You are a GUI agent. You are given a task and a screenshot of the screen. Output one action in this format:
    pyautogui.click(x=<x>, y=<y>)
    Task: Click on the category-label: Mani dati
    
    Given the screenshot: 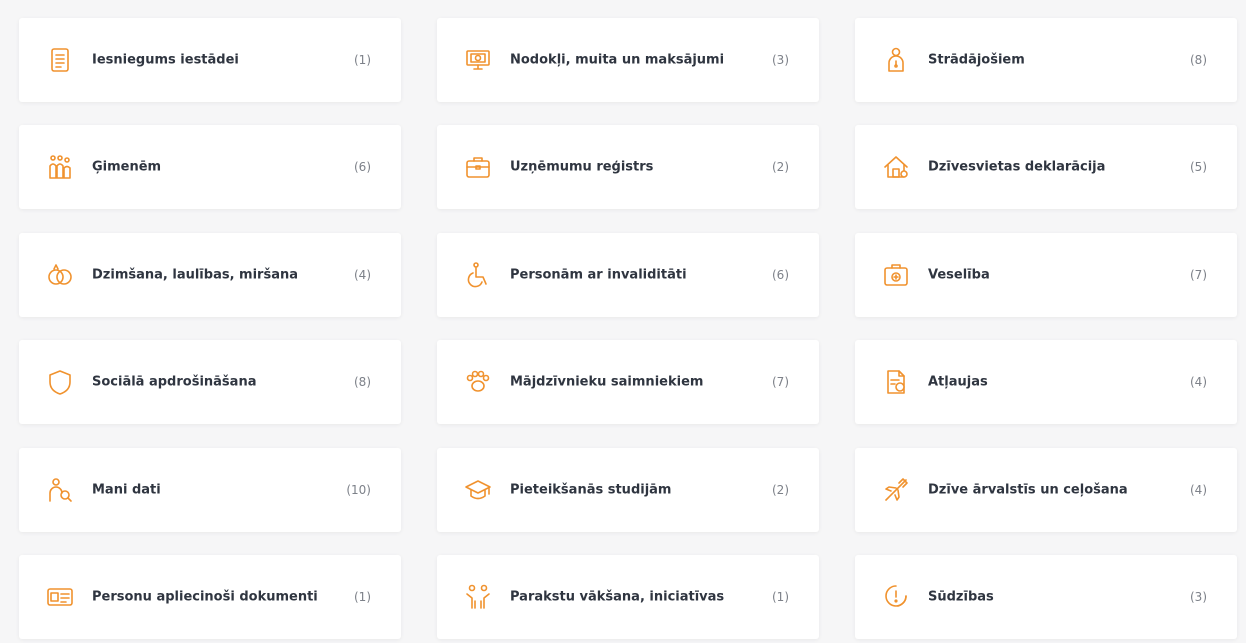 What is the action you would take?
    pyautogui.click(x=126, y=490)
    